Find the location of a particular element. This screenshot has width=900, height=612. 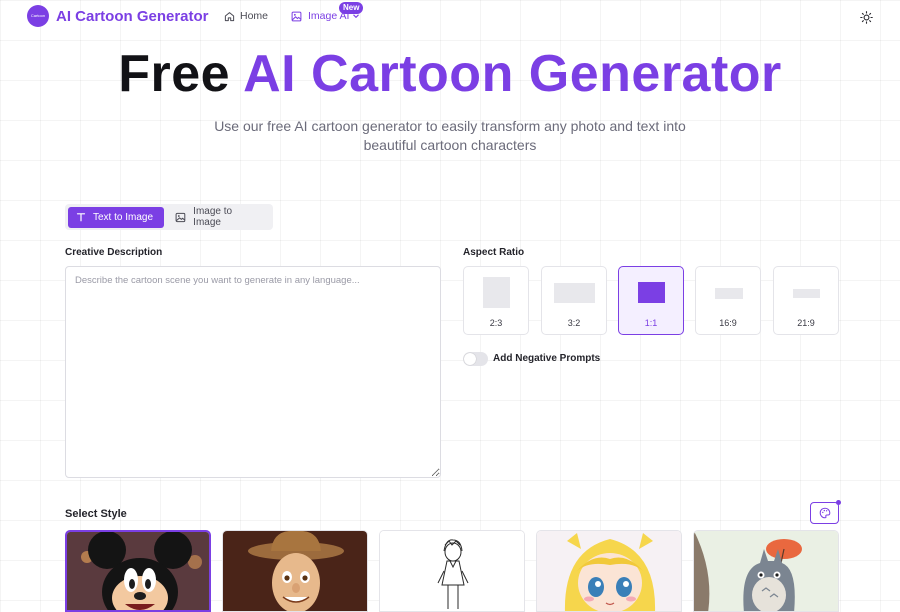

style-thumbnail-line-sketch is located at coordinates (452, 571).